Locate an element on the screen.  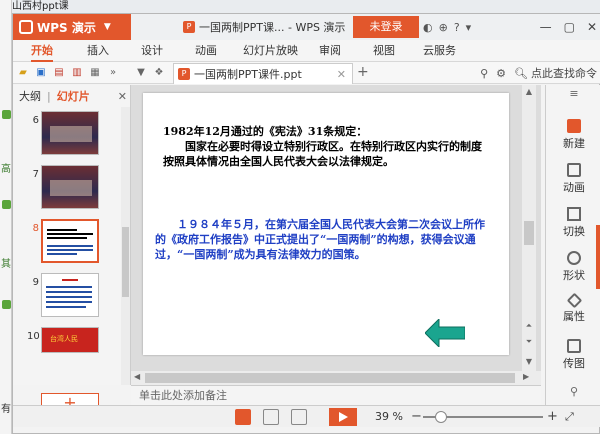
title-icons: ◐ ⊕ ? ▾ is located at coordinates (447, 27).